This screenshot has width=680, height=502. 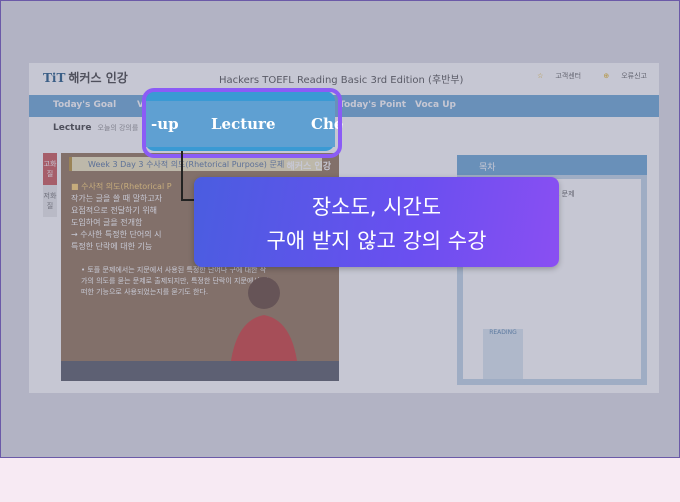 What do you see at coordinates (376, 222) in the screenshot?
I see `feature-callout: 장소도, 시간도 구애 받지 않고 강의 수강` at bounding box center [376, 222].